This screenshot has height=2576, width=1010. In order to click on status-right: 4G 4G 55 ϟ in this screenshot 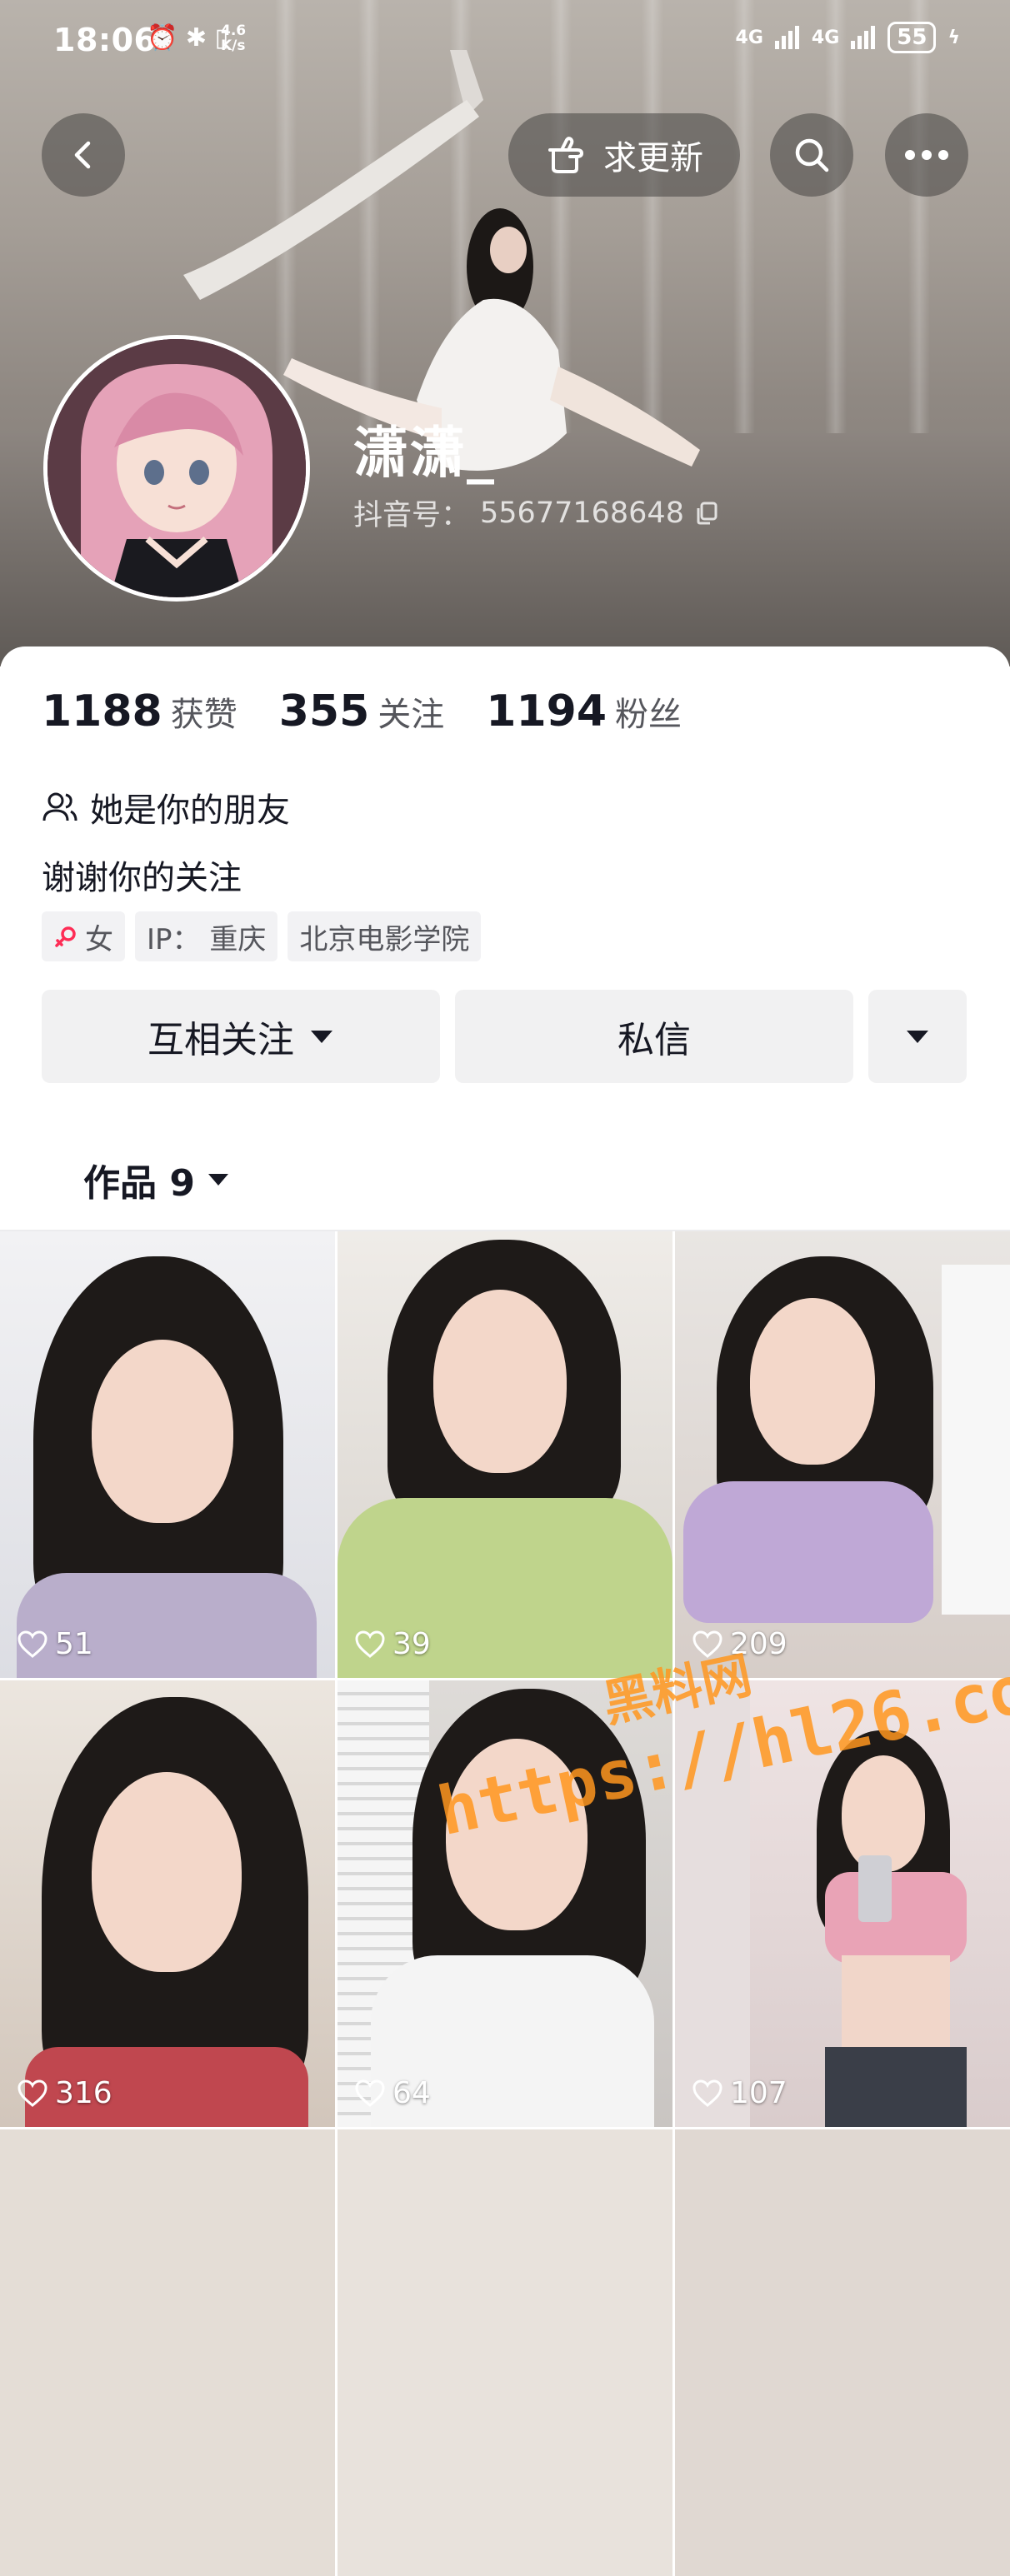, I will do `click(848, 37)`.